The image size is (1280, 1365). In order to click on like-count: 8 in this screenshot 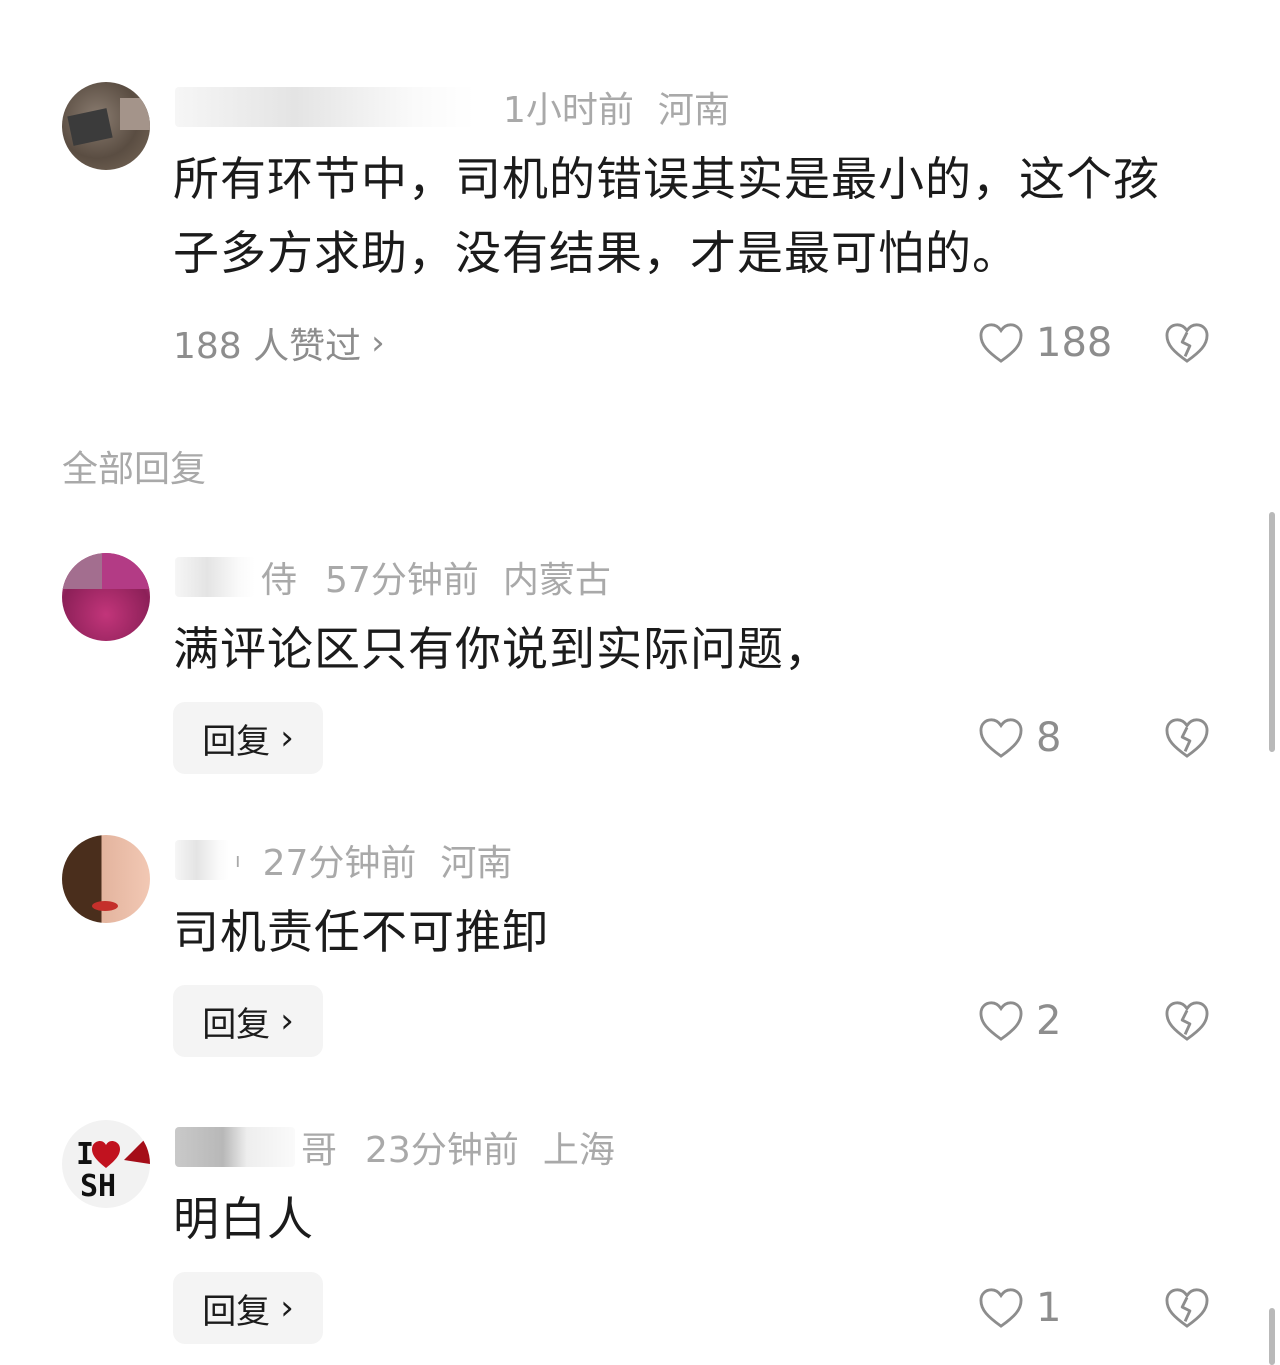, I will do `click(1049, 738)`.